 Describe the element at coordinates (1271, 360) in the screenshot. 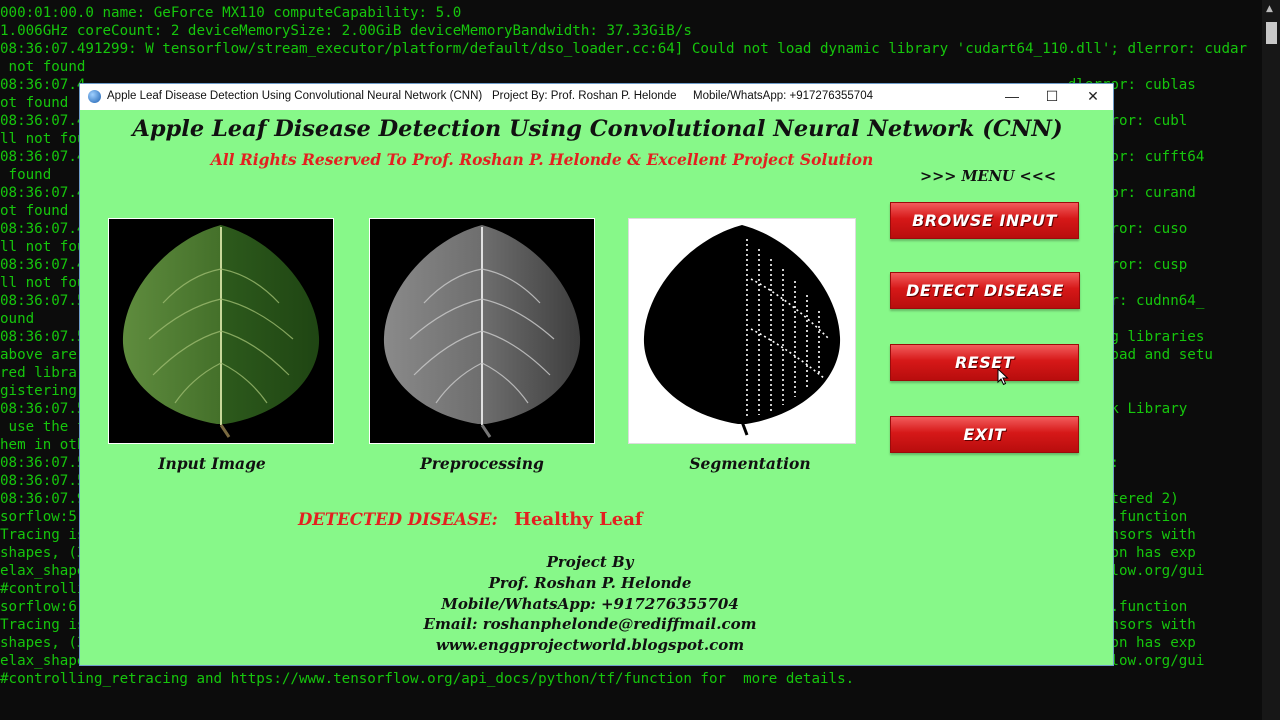

I see `terminal-scrollbar: ▲` at that location.